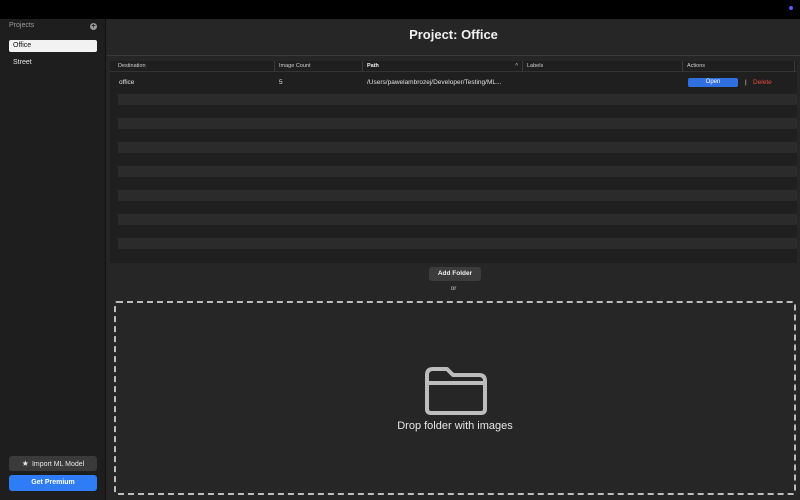  Describe the element at coordinates (58, 464) in the screenshot. I see `import-ml-model-label: Import ML Model` at that location.